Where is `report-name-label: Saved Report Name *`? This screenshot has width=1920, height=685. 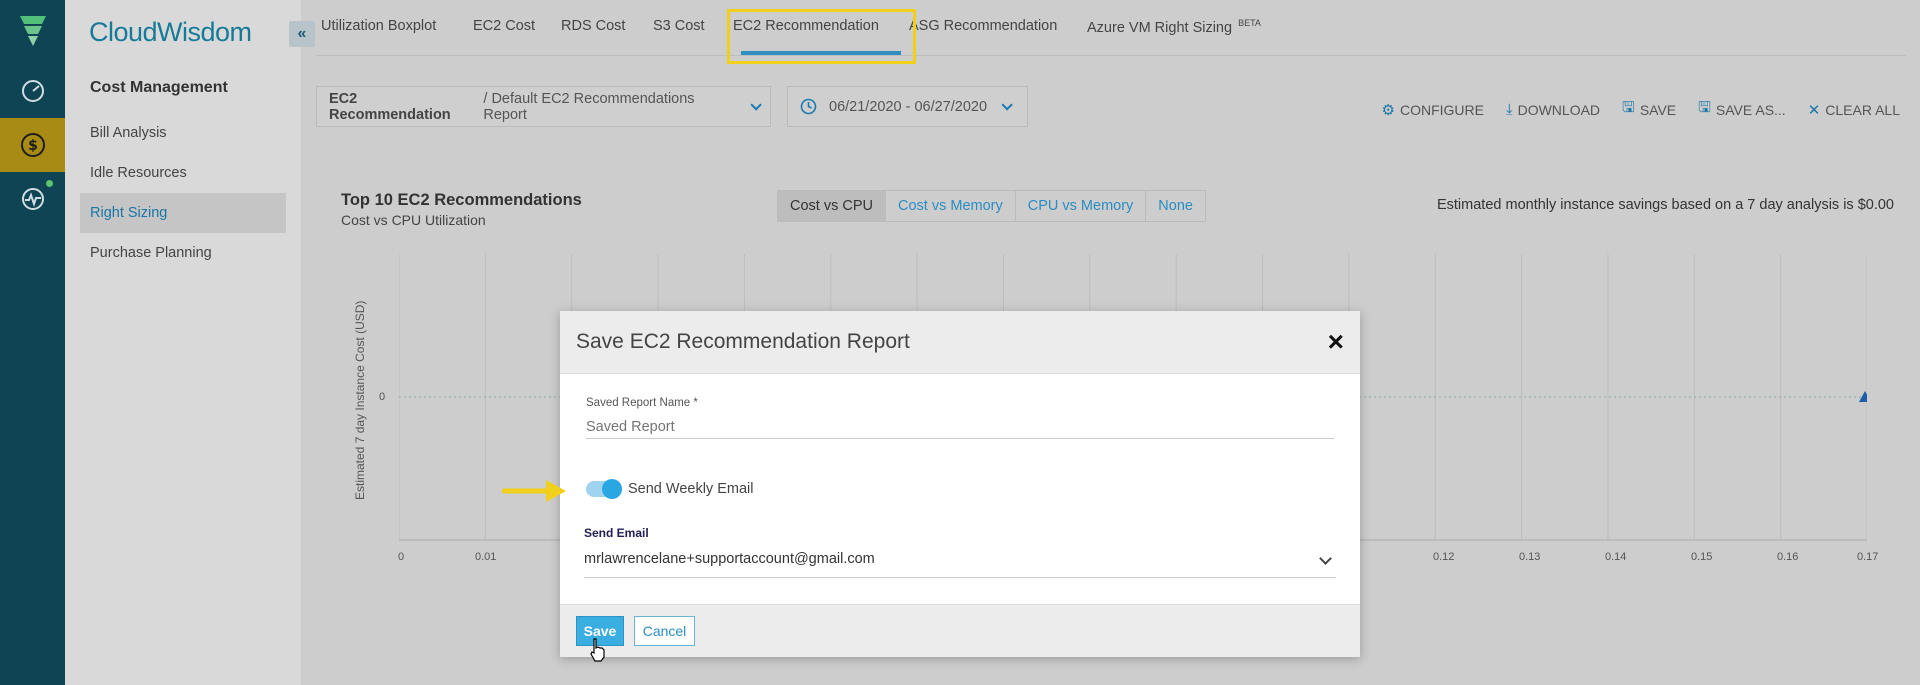 report-name-label: Saved Report Name * is located at coordinates (642, 403).